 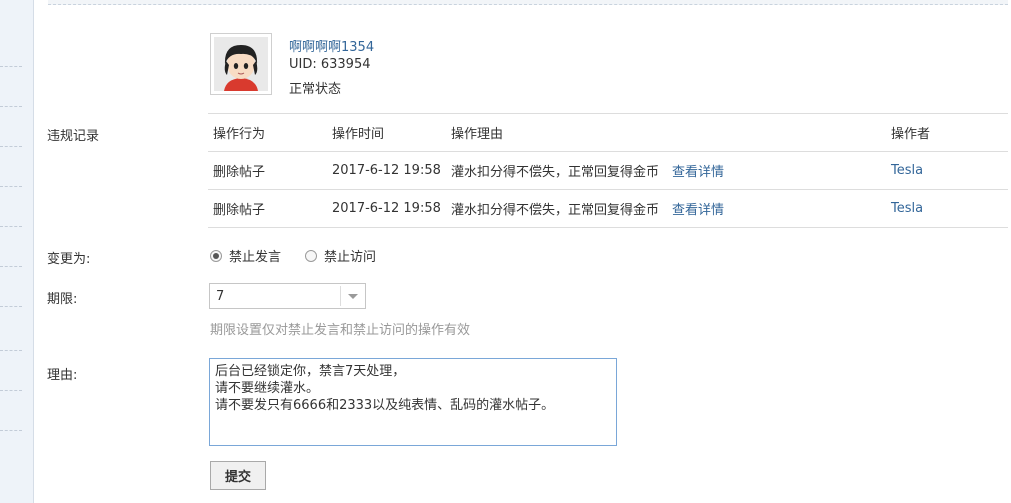 What do you see at coordinates (220, 296) in the screenshot?
I see `period-selected-value: 7` at bounding box center [220, 296].